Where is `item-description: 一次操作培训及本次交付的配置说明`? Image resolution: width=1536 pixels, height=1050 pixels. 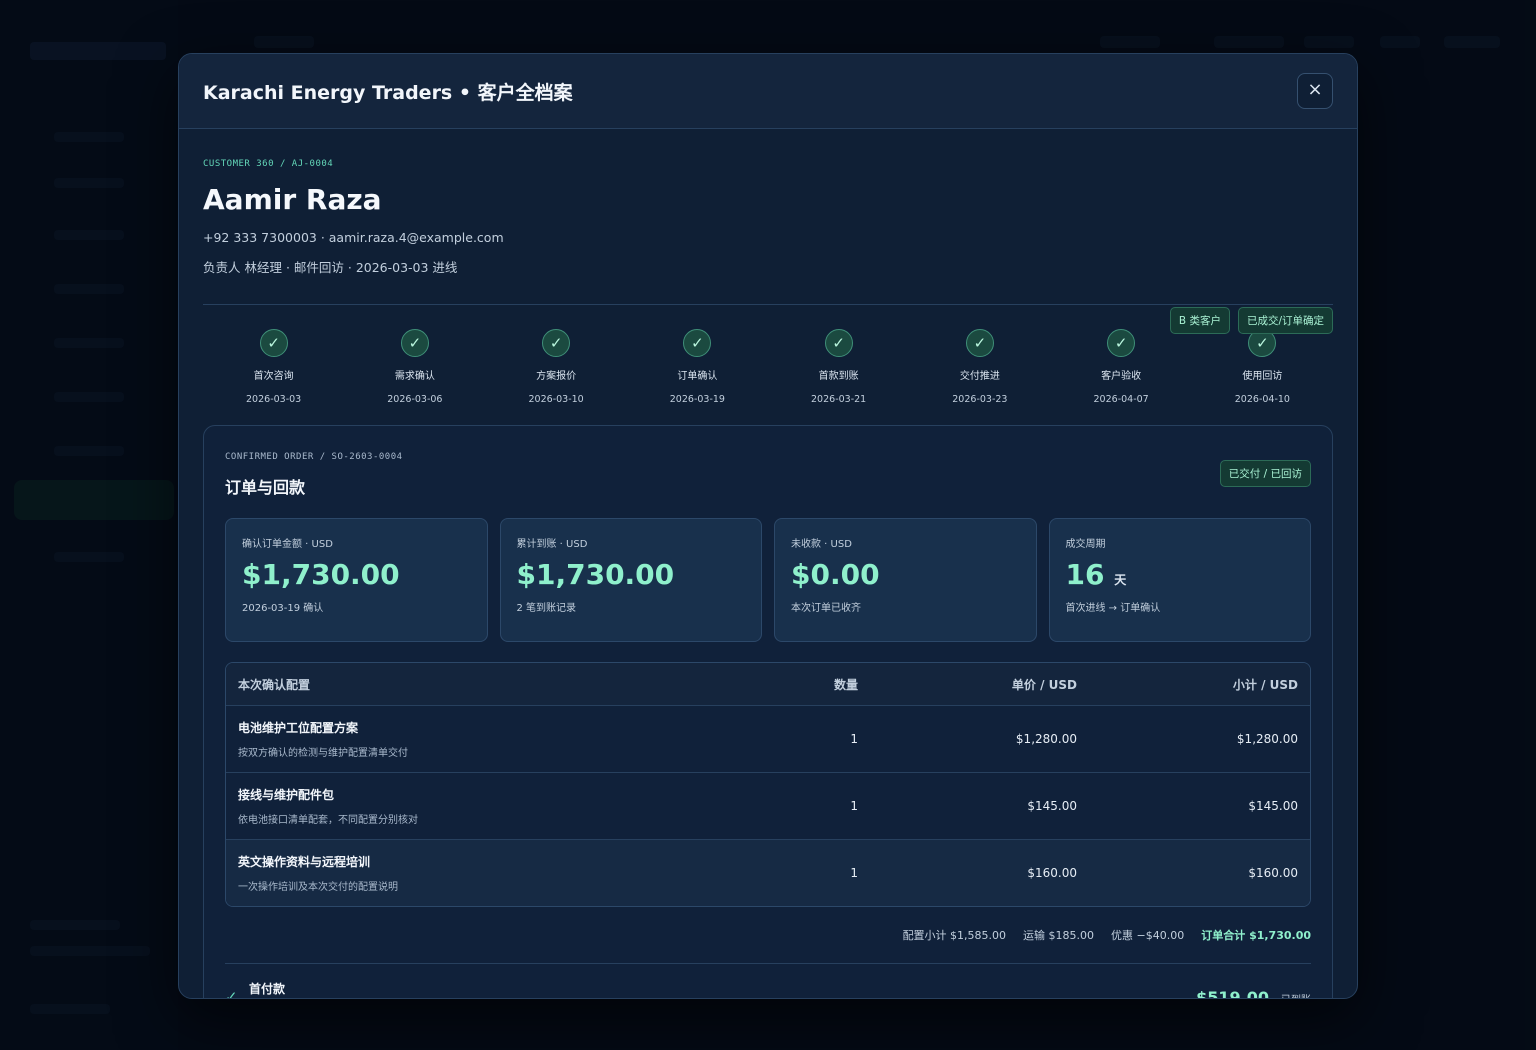
item-description: 一次操作培训及本次交付的配置说明 is located at coordinates (318, 887).